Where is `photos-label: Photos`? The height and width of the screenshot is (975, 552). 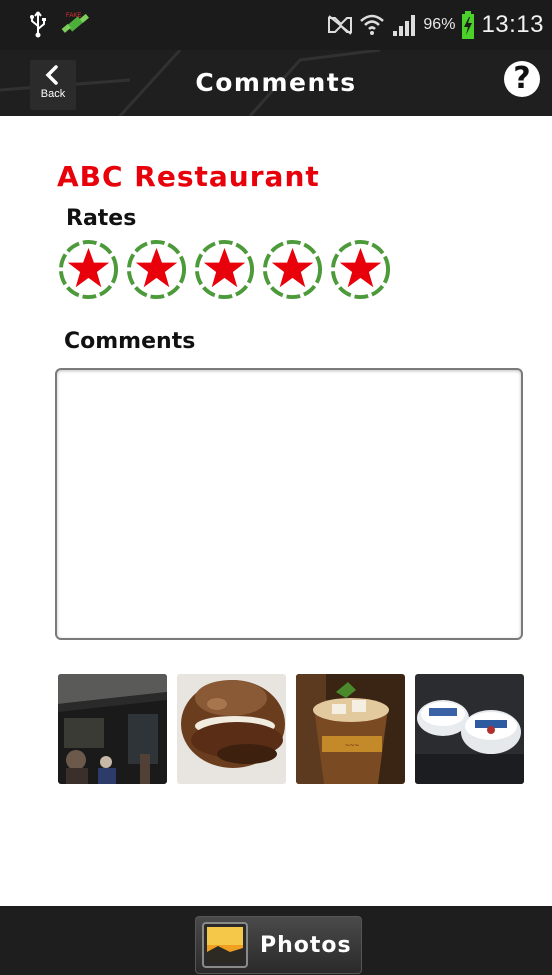 photos-label: Photos is located at coordinates (306, 945).